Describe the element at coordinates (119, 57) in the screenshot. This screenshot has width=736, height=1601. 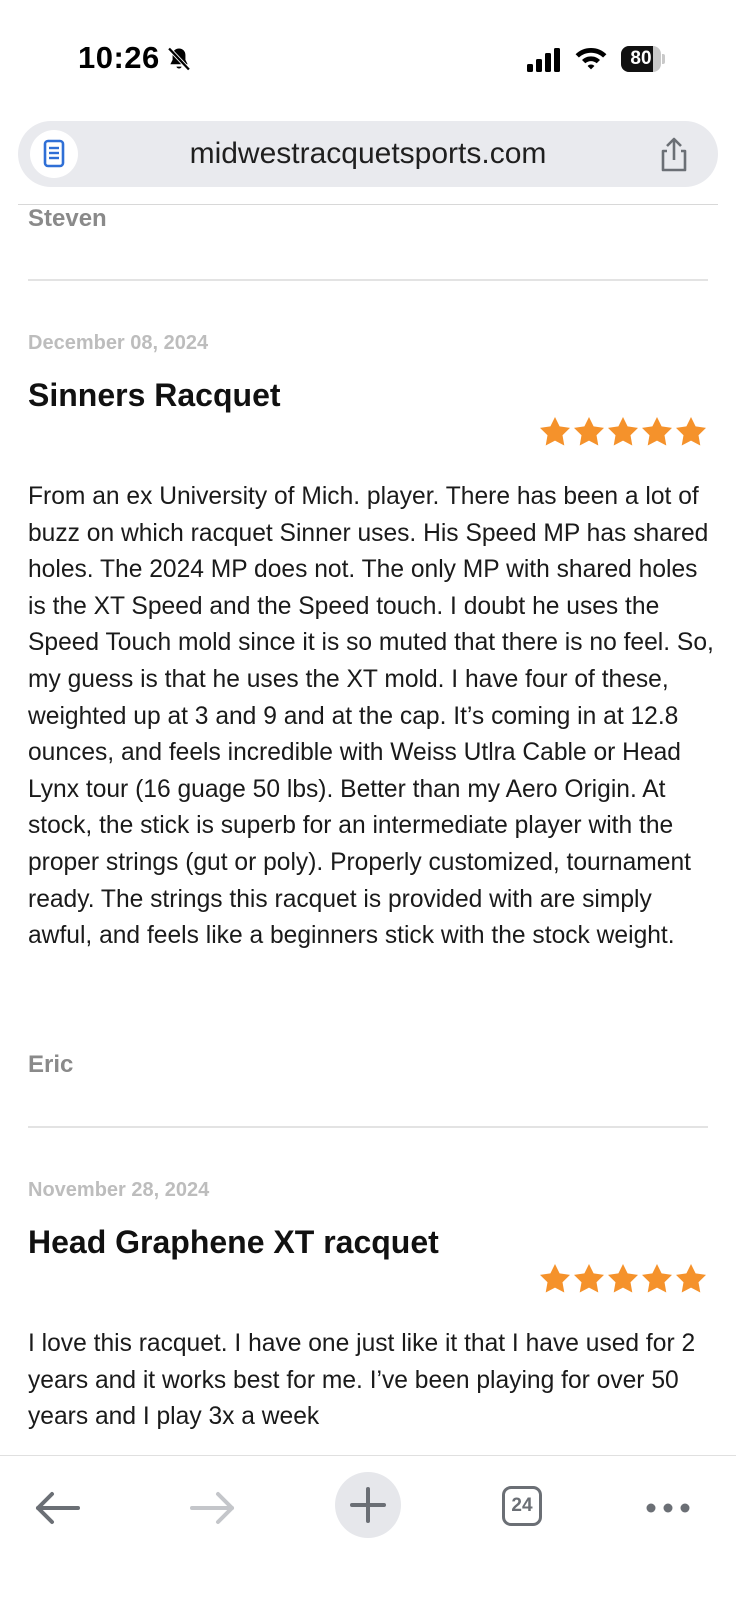
I see `clock: 10:26` at that location.